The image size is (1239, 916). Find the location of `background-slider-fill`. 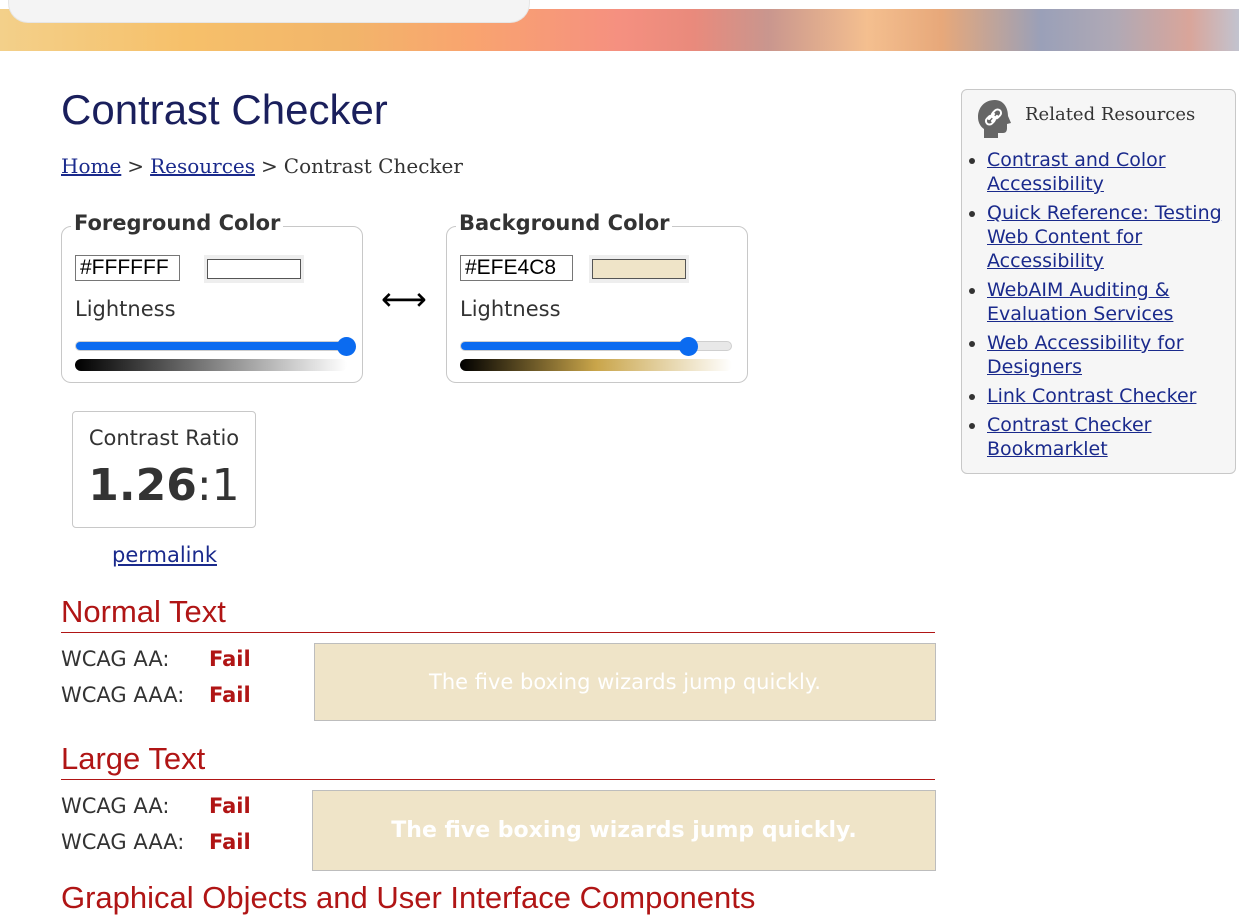

background-slider-fill is located at coordinates (574, 346).